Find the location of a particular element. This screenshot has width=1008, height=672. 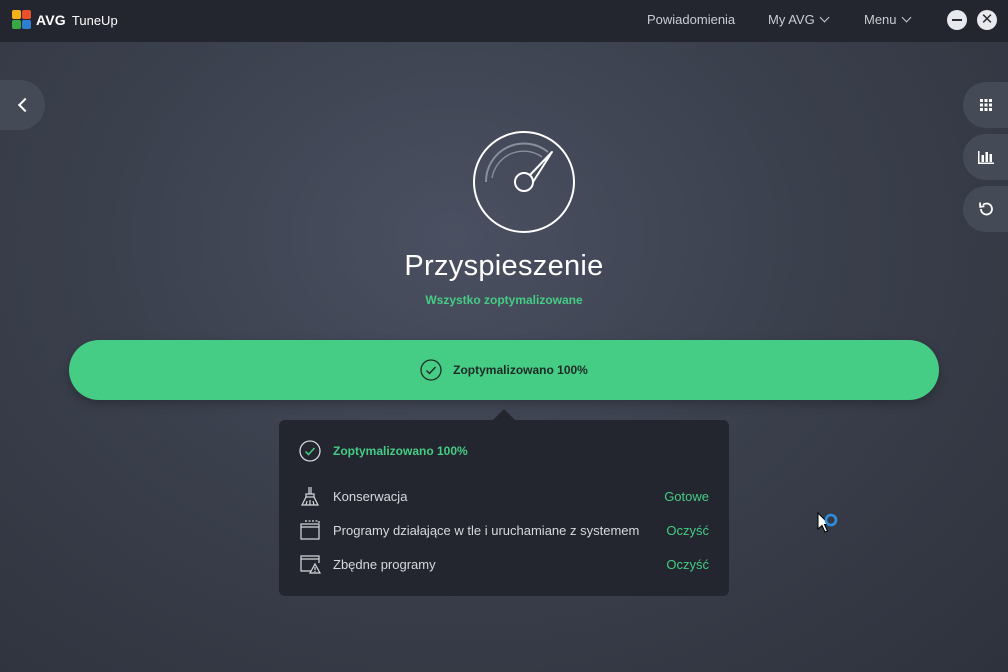

busy-cursor-icon is located at coordinates (830, 528).